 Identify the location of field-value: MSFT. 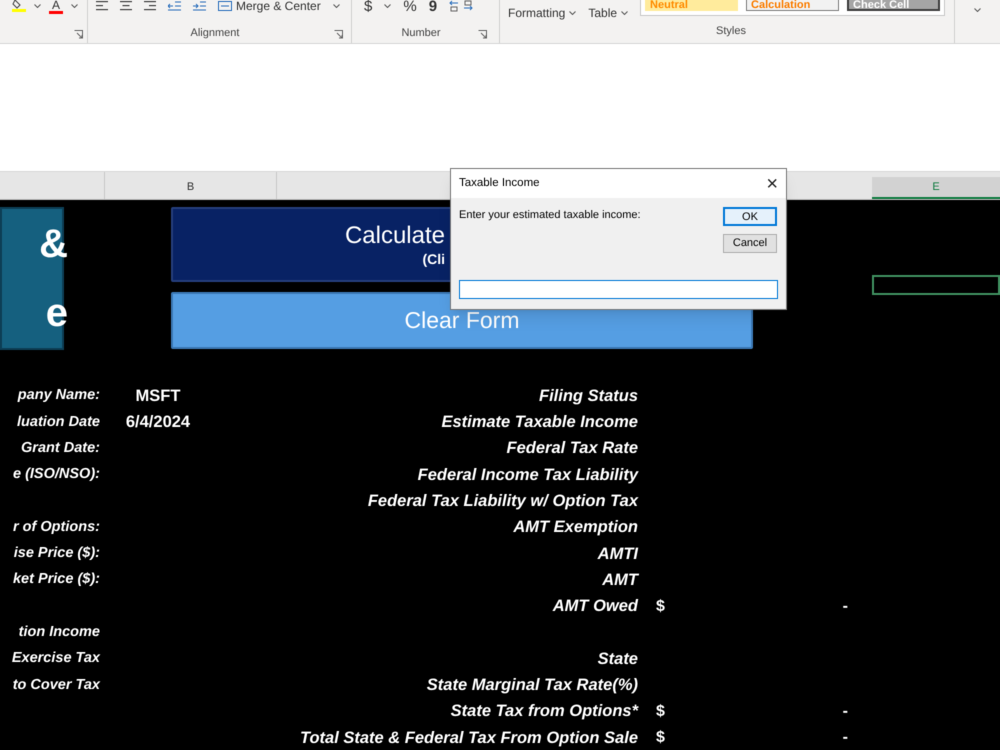
(158, 396).